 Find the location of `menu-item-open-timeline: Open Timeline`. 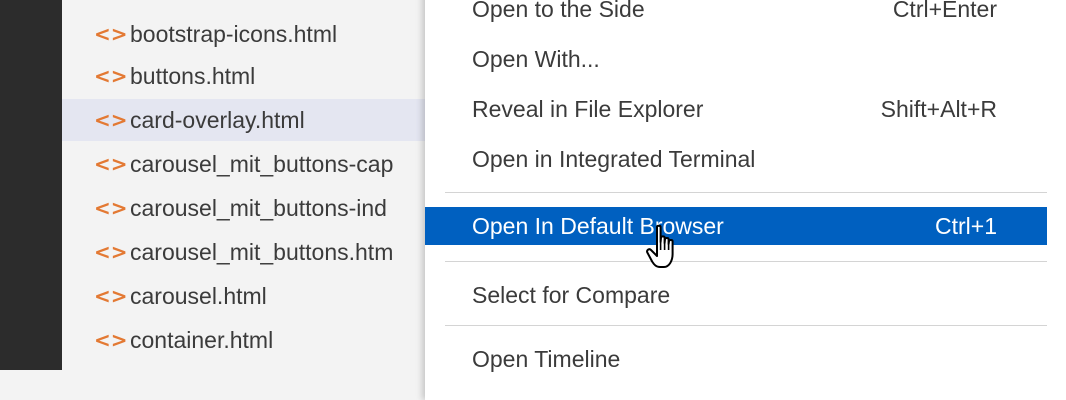

menu-item-open-timeline: Open Timeline is located at coordinates (736, 359).